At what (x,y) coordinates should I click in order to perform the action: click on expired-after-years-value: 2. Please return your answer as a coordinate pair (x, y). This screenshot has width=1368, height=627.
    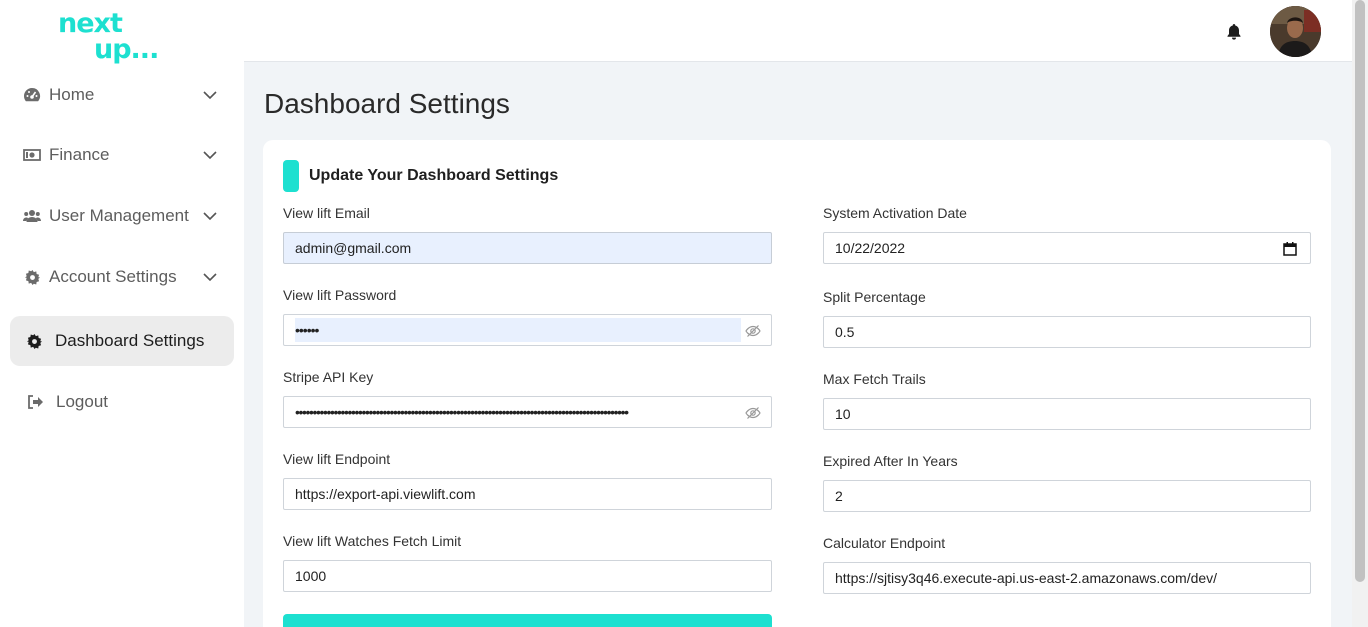
    Looking at the image, I should click on (839, 496).